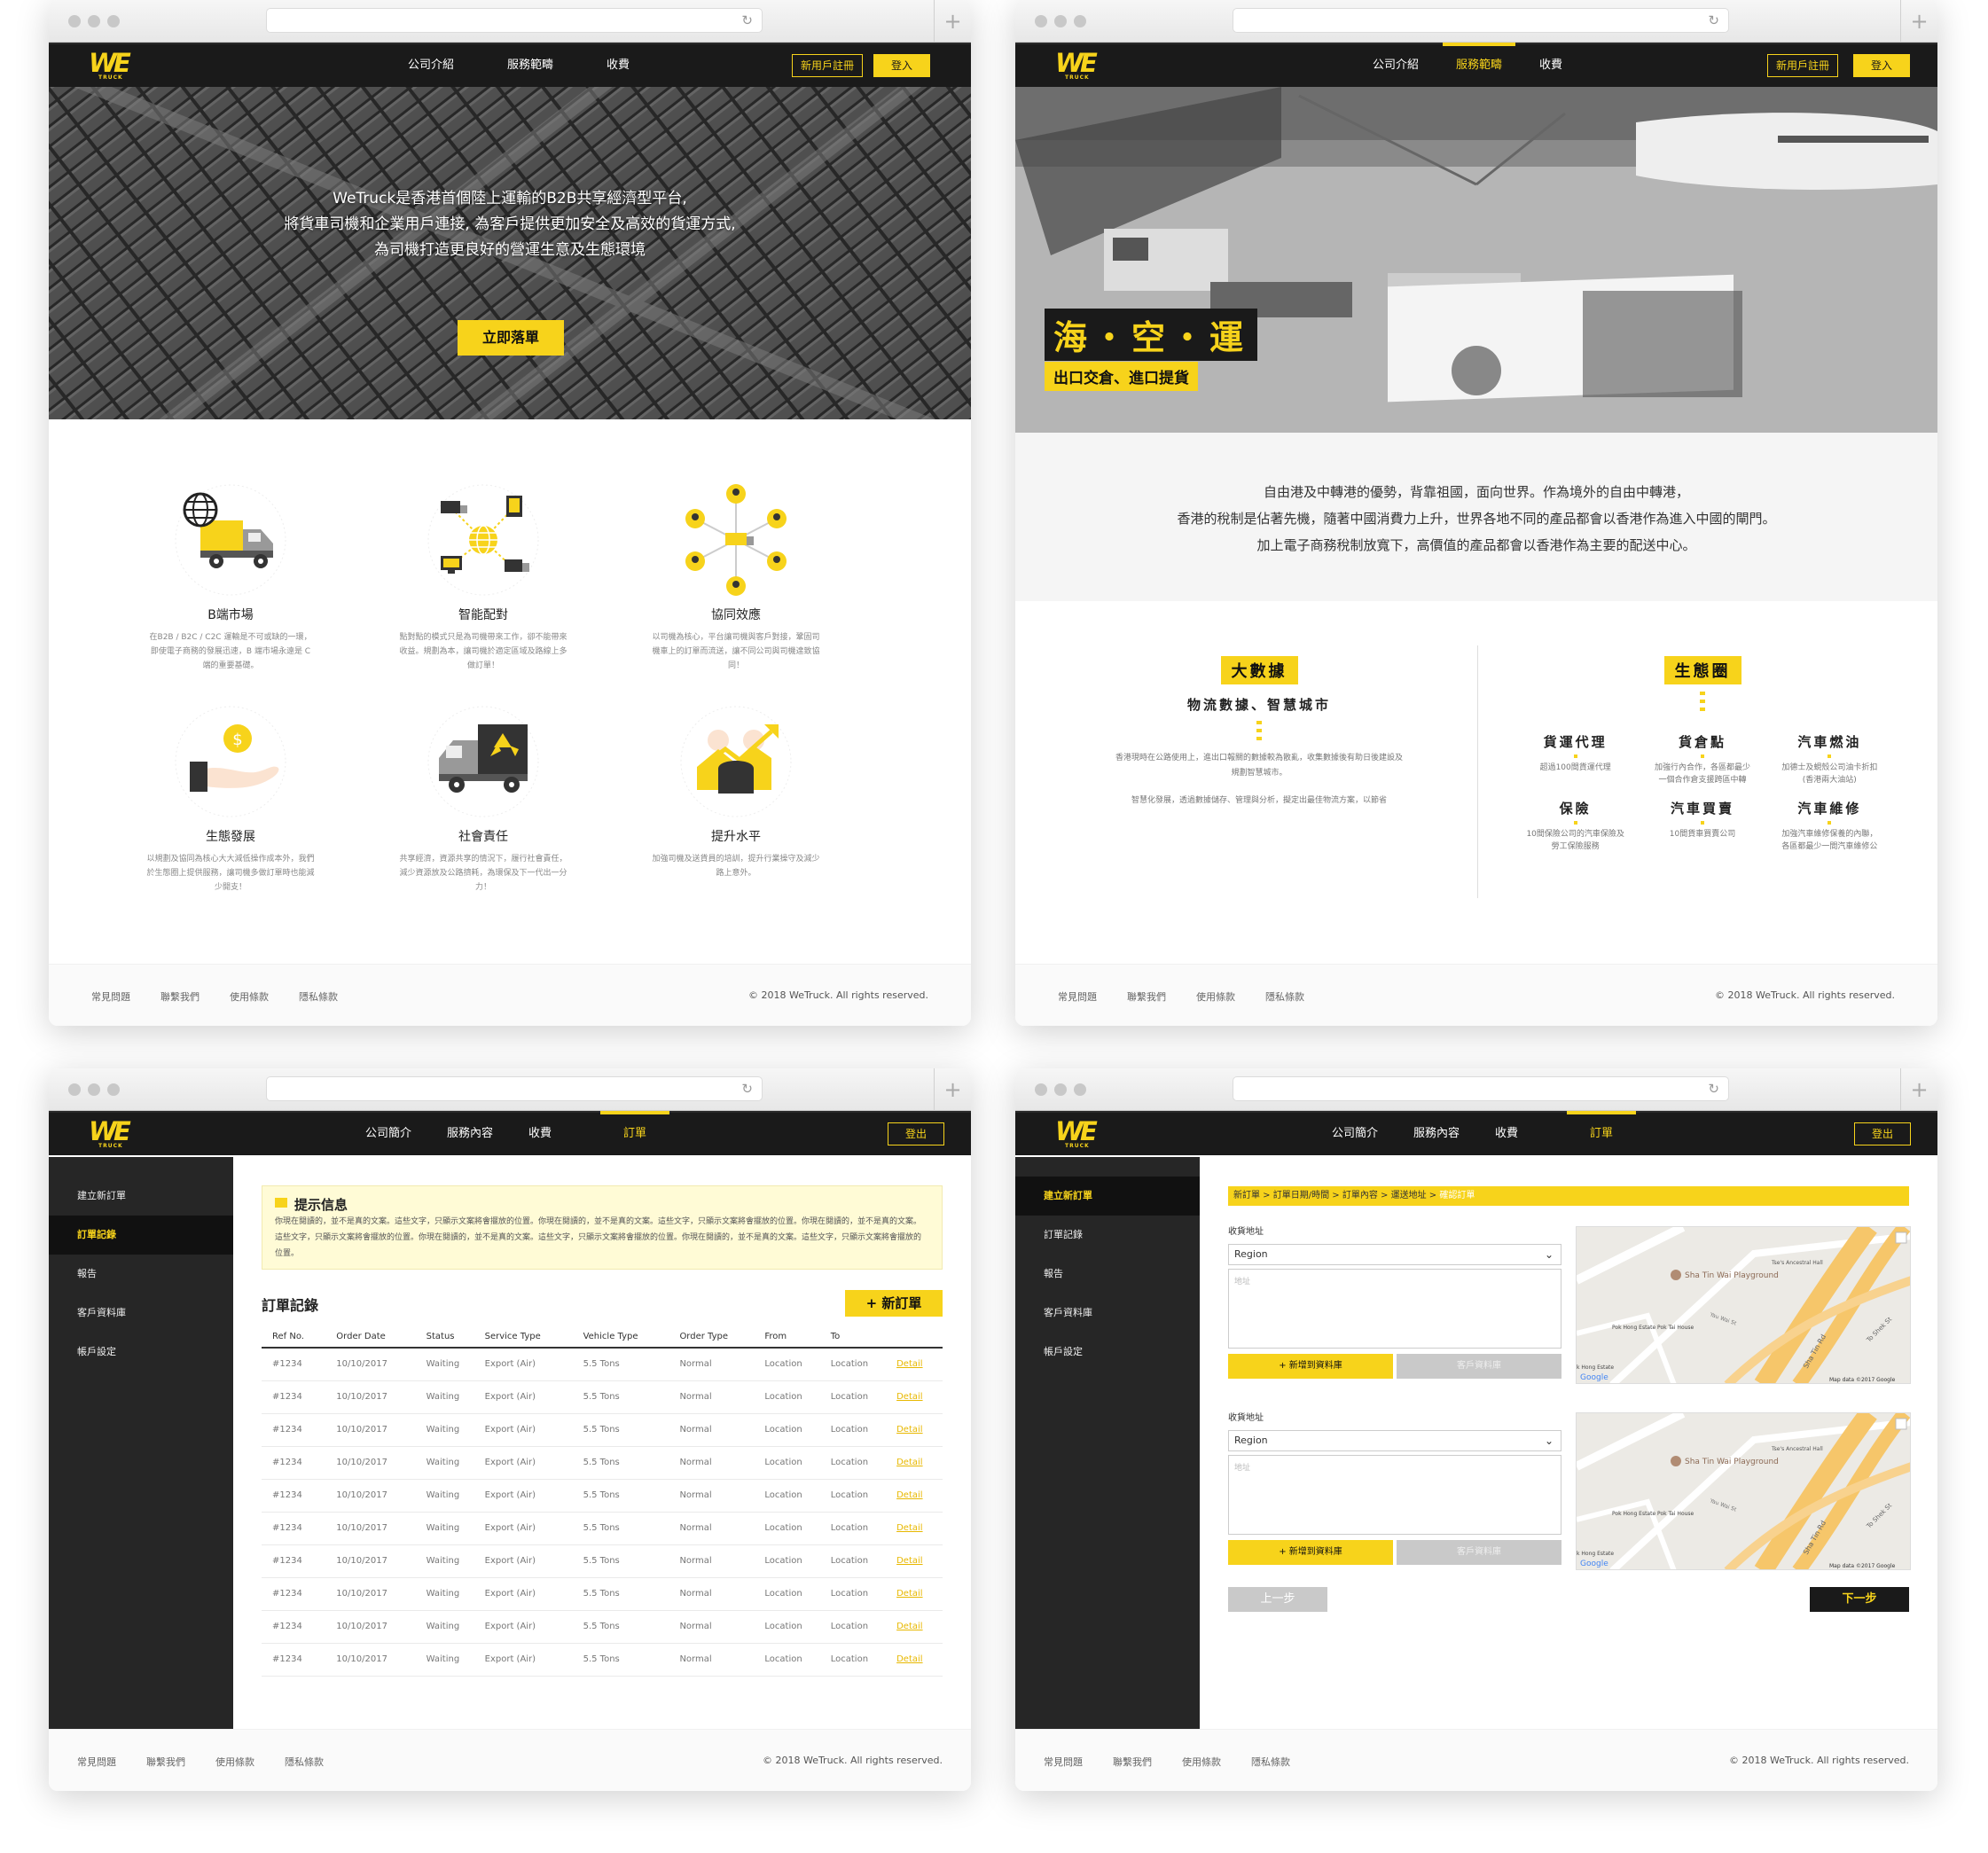 Image resolution: width=1988 pixels, height=1853 pixels. I want to click on breadcrumb-step: 訂單內容, so click(1360, 1195).